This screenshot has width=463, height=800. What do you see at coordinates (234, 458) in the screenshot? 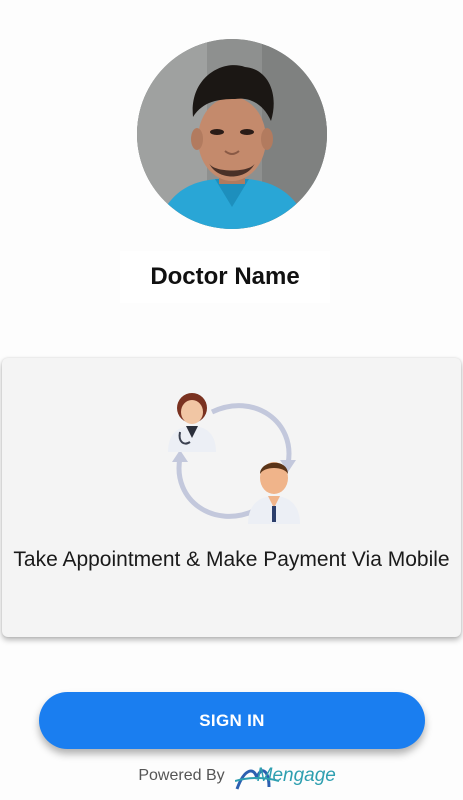
I see `doctor-patient-cycle-icon` at bounding box center [234, 458].